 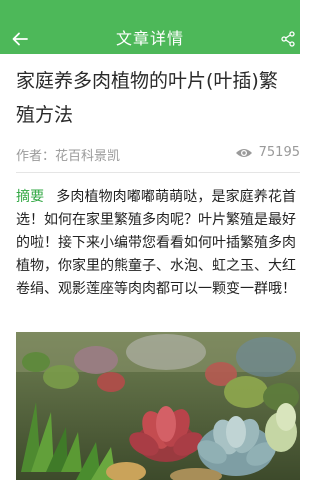 I want to click on app-bar: 文章详情, so click(x=150, y=39).